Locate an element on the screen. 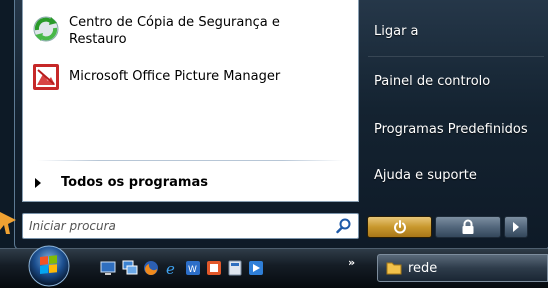 The height and width of the screenshot is (288, 548). office-icon is located at coordinates (214, 268).